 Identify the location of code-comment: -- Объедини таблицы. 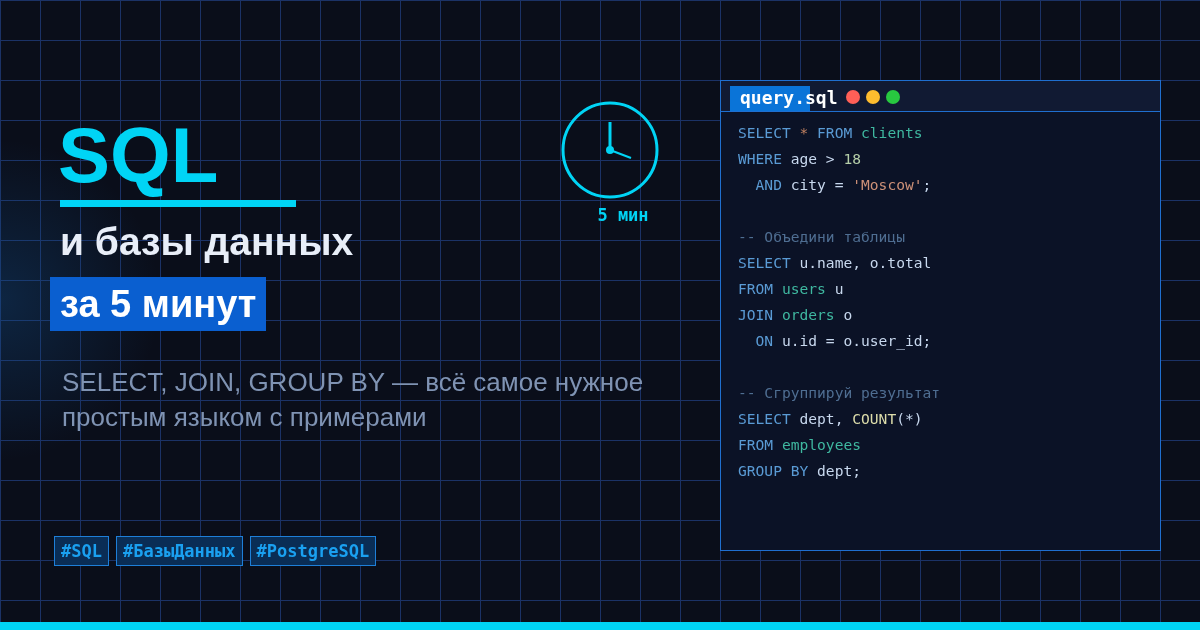
(822, 237).